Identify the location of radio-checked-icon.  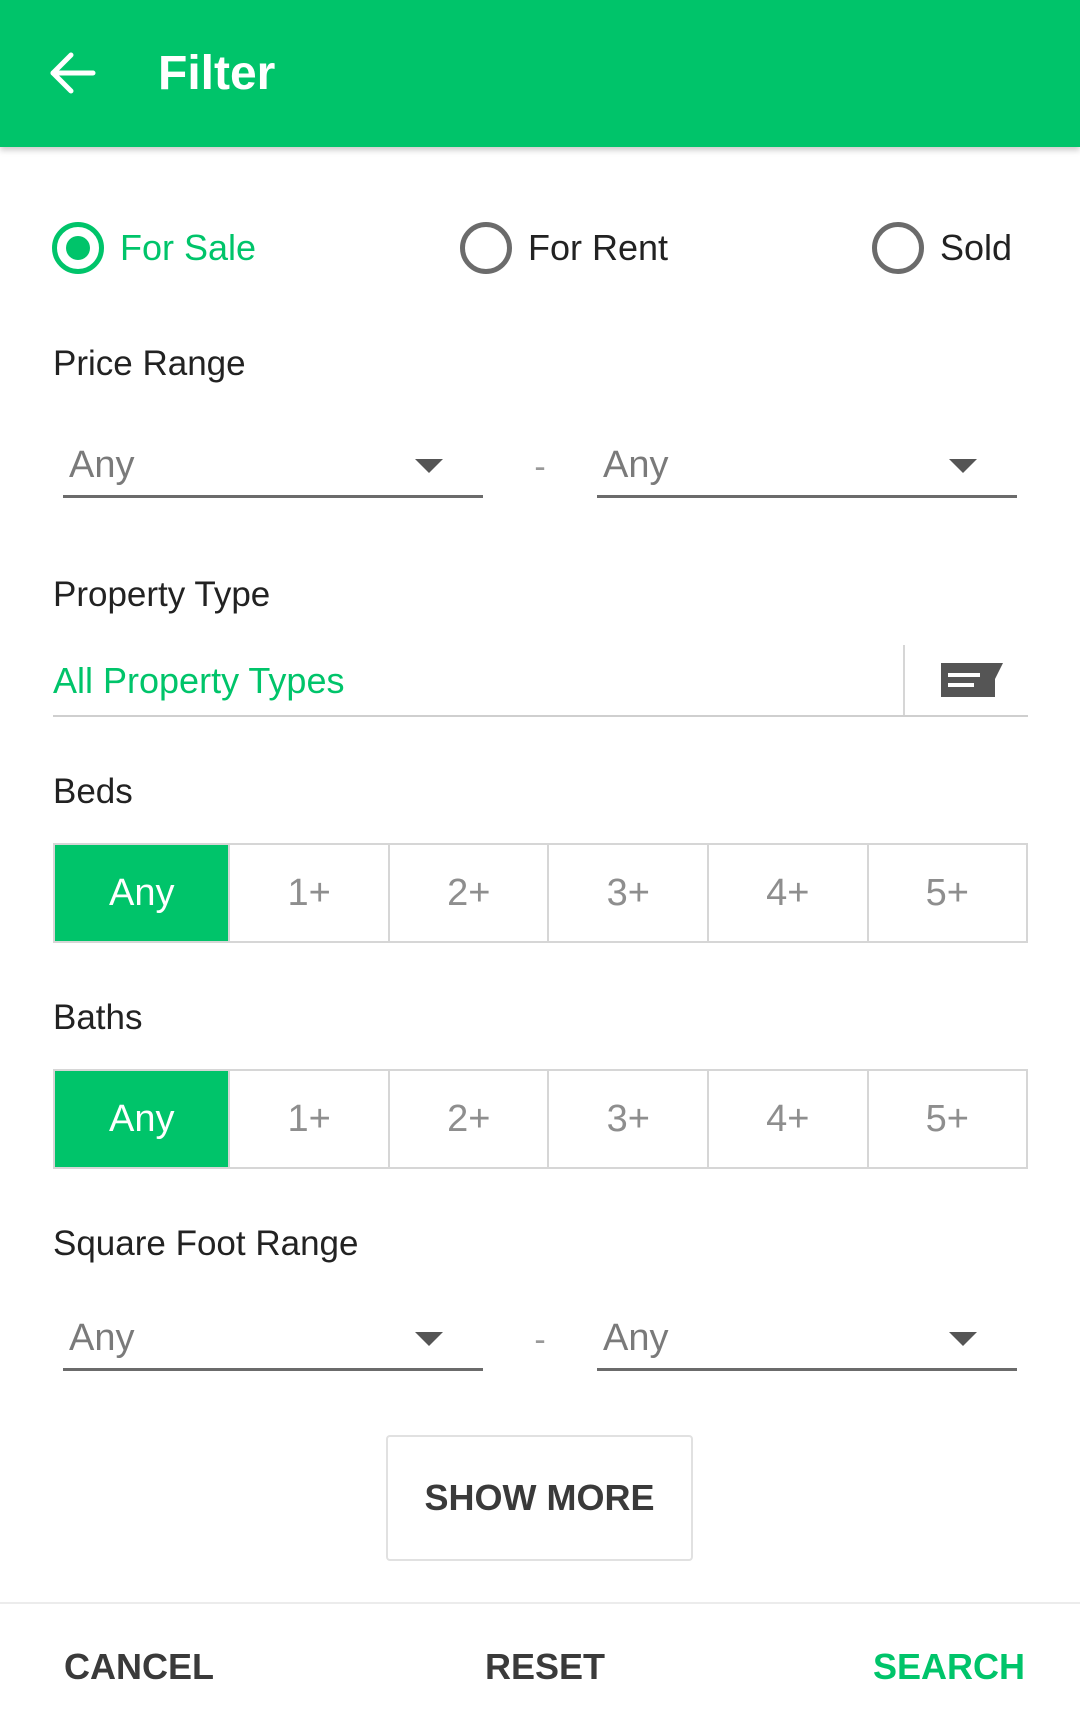
(78, 248).